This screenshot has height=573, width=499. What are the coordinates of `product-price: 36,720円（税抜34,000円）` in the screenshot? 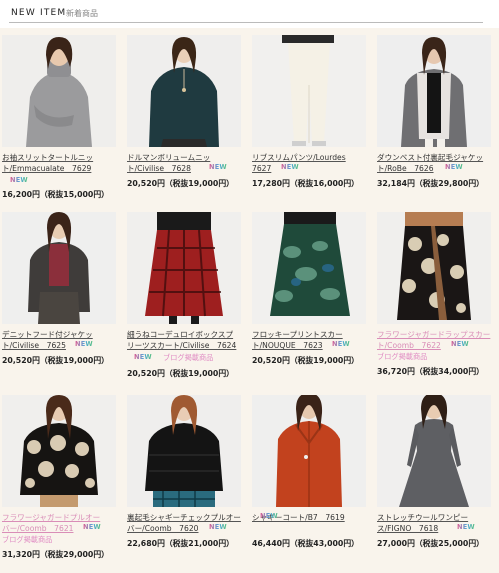 It's located at (430, 371).